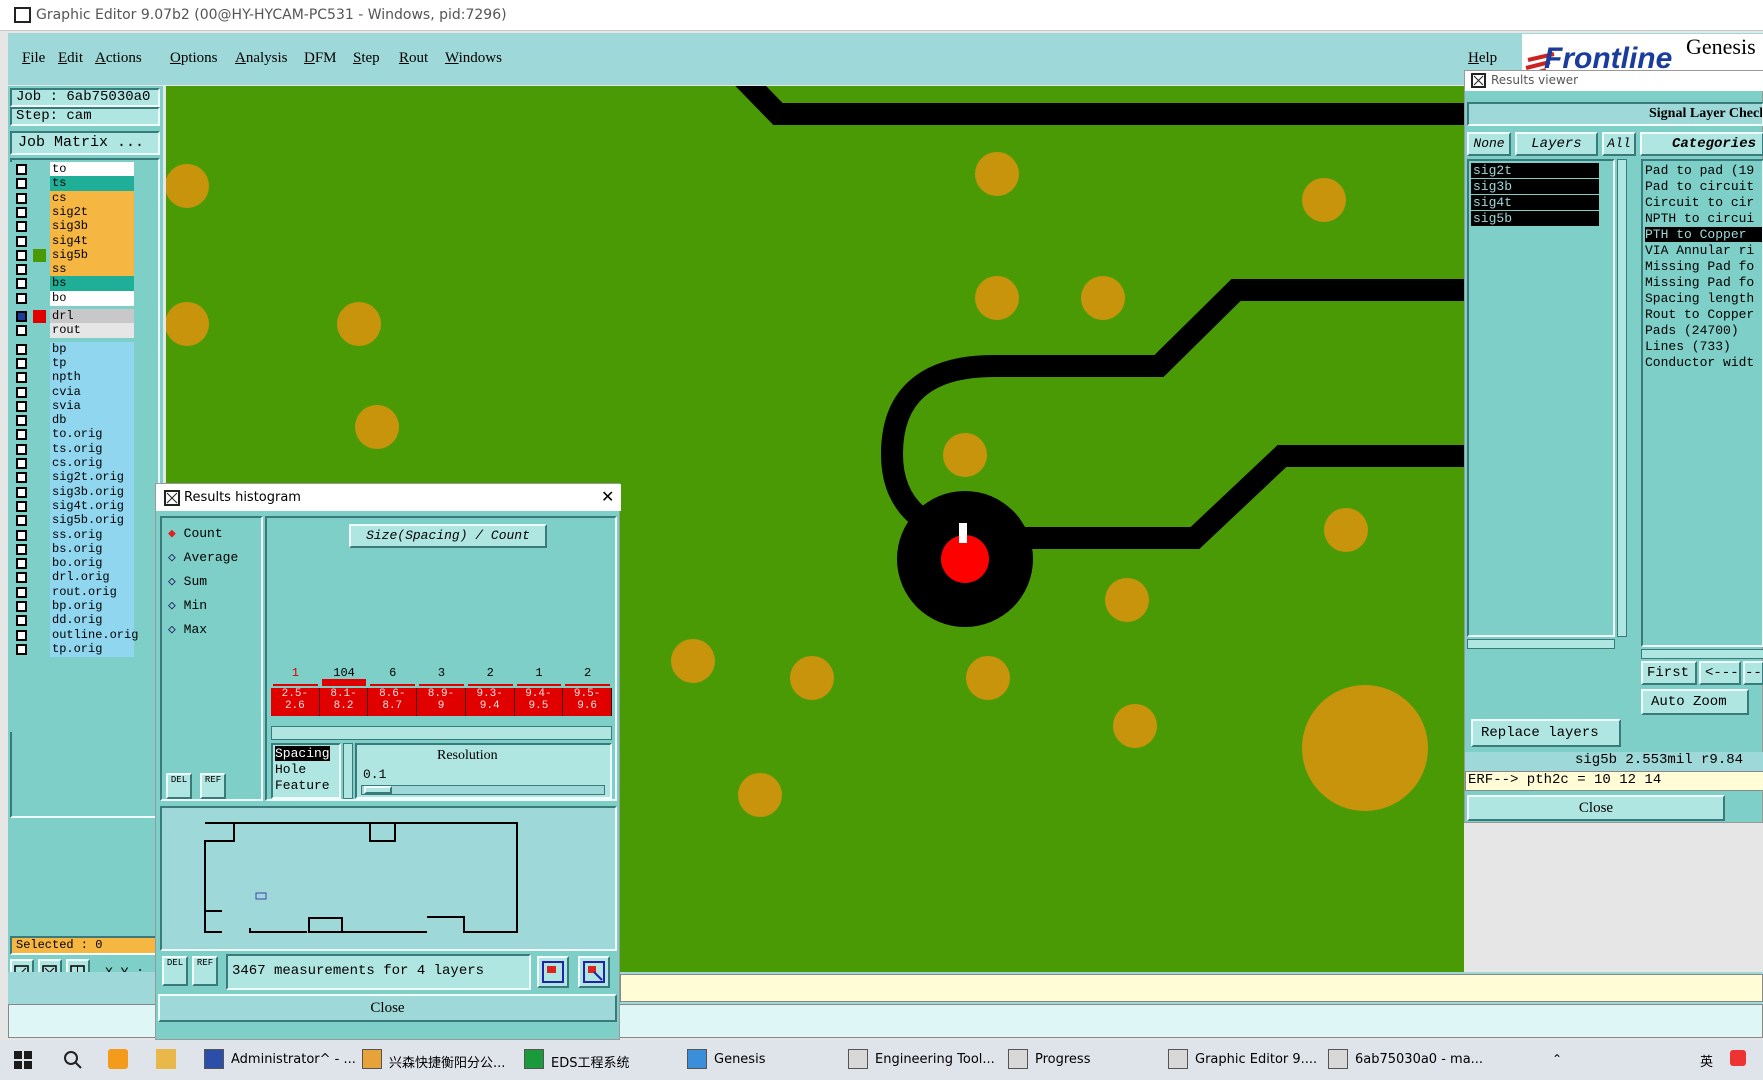 The height and width of the screenshot is (1080, 1763). Describe the element at coordinates (348, 771) in the screenshot. I see `kind-scrollbar` at that location.